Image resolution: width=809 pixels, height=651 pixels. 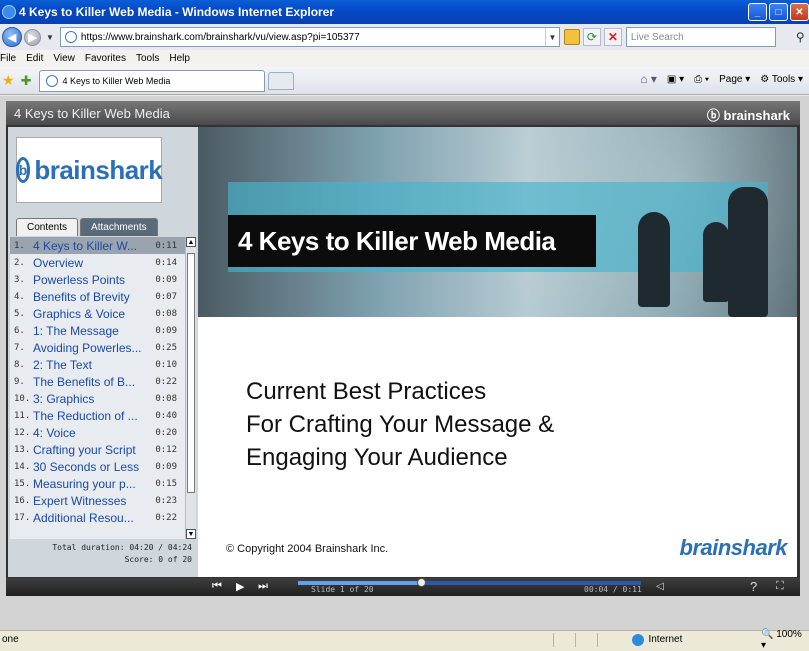 I want to click on list-item: 17. Additional Resou... 0:22, so click(x=103, y=517).